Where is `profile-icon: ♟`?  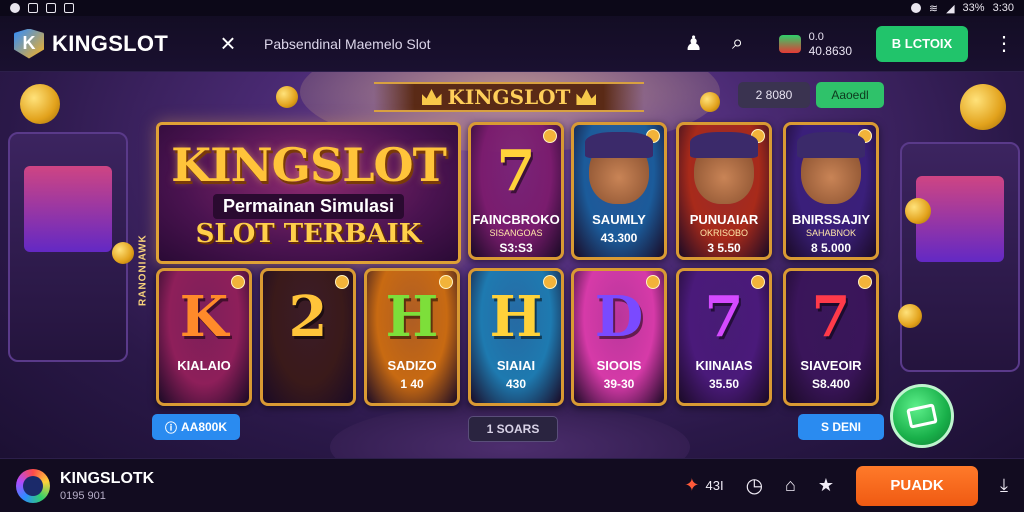
profile-icon: ♟ is located at coordinates (694, 44).